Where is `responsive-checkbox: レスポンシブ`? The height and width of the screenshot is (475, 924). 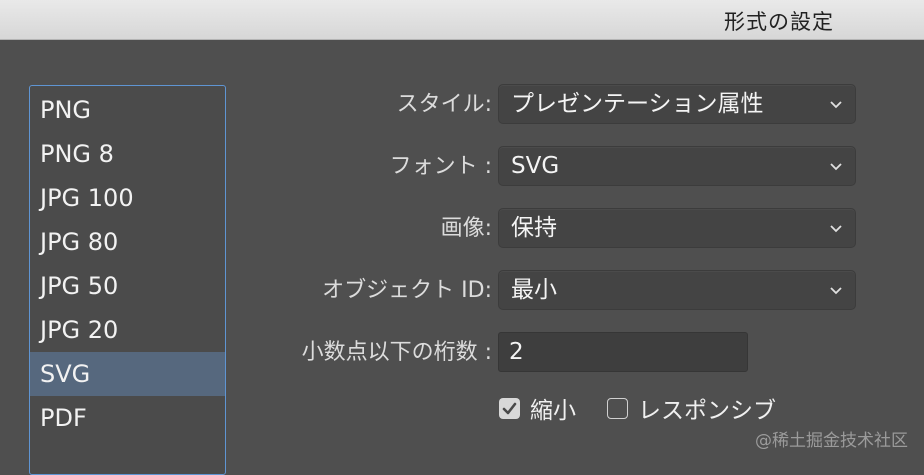
responsive-checkbox: レスポンシブ is located at coordinates (691, 408).